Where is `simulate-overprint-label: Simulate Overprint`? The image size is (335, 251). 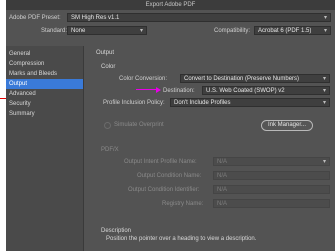
simulate-overprint-label: Simulate Overprint is located at coordinates (139, 125).